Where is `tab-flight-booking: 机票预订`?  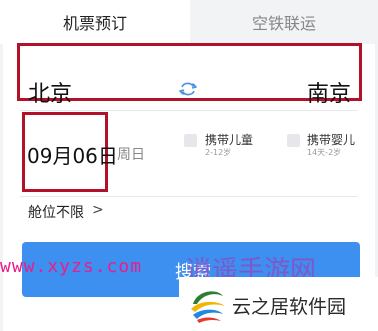
tab-flight-booking: 机票预订 is located at coordinates (95, 22).